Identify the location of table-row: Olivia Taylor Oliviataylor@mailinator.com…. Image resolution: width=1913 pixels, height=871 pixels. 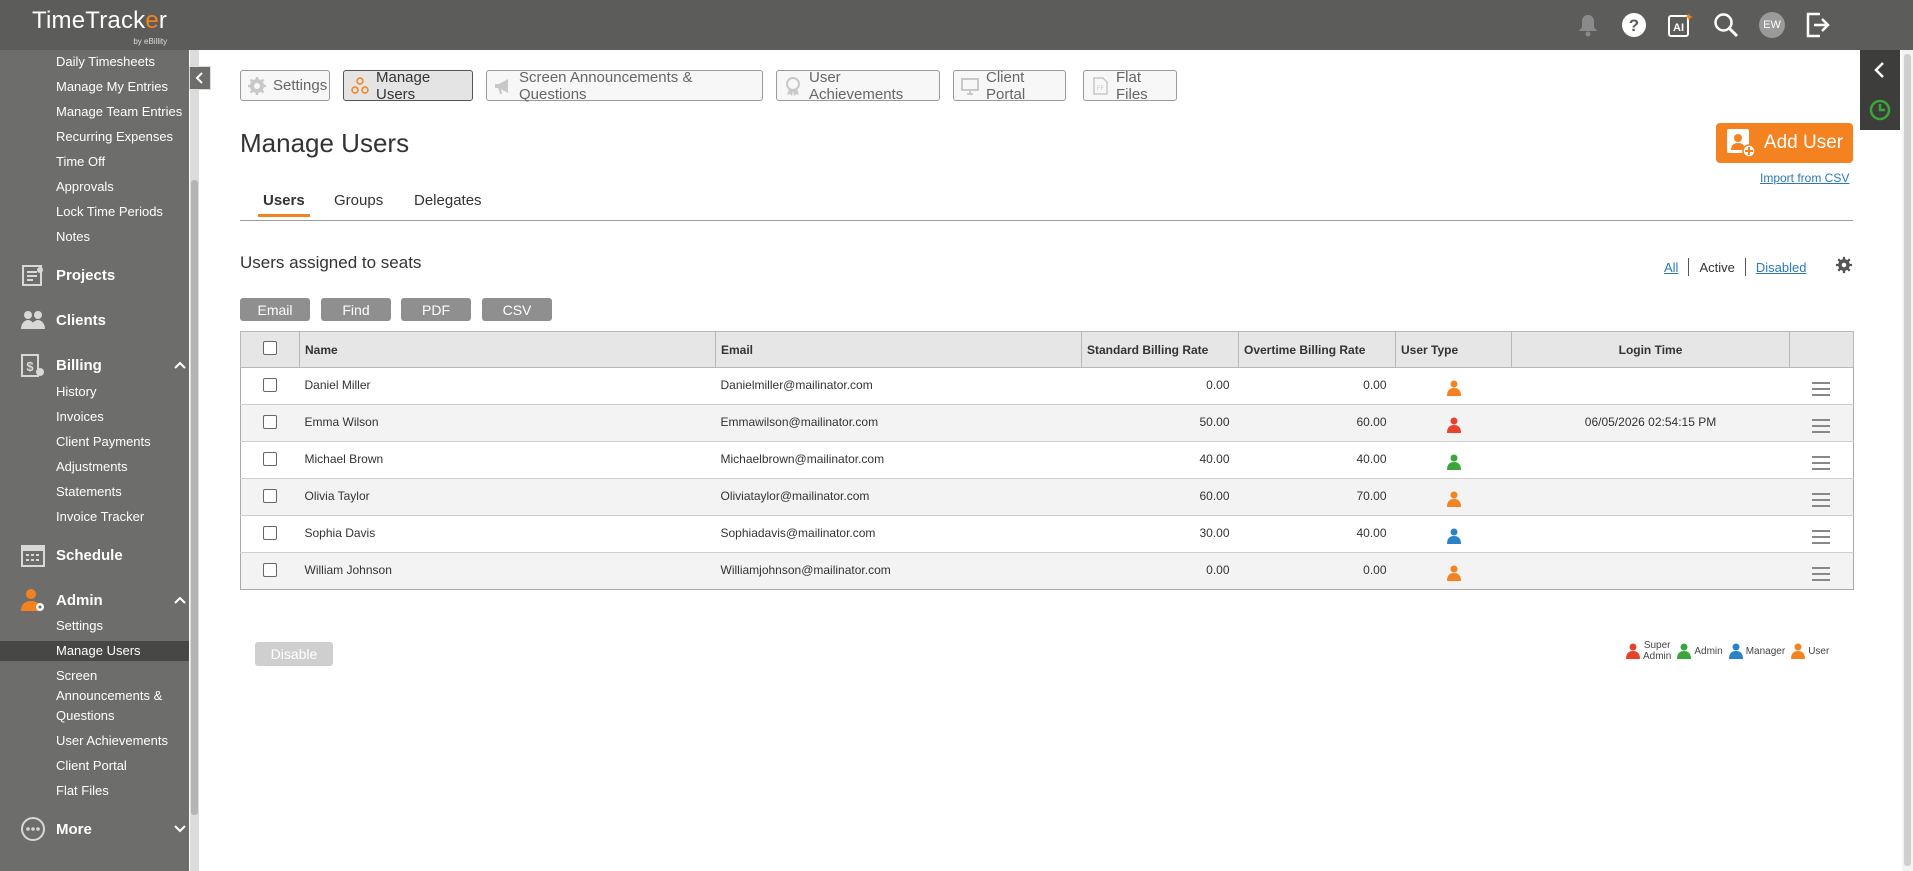
(1047, 497).